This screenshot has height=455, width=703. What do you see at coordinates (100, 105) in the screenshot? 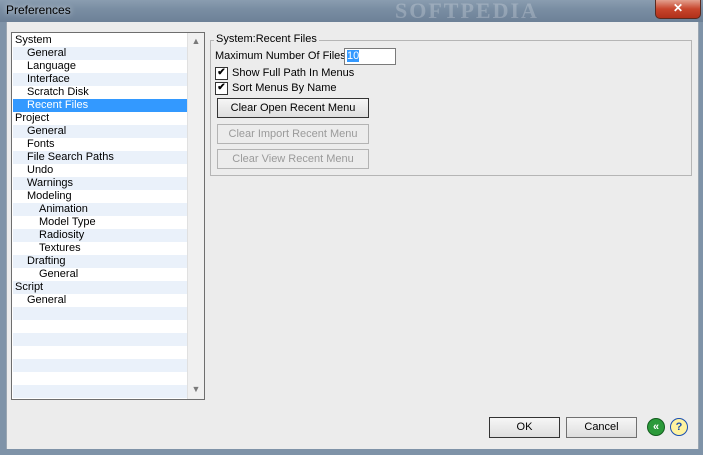
I see `tree-item: Recent Files` at bounding box center [100, 105].